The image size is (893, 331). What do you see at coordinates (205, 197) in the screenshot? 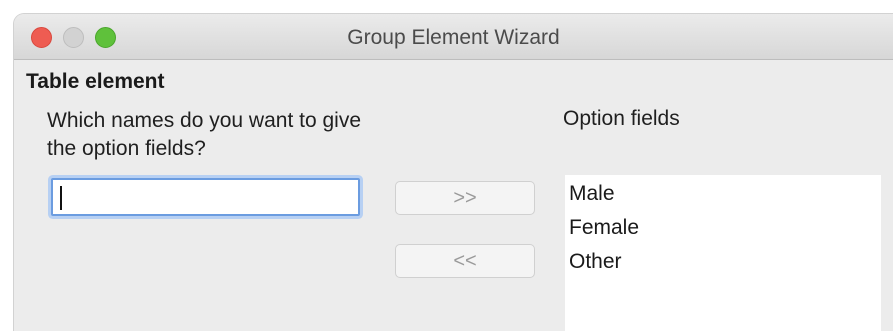
I see `option-name-input` at bounding box center [205, 197].